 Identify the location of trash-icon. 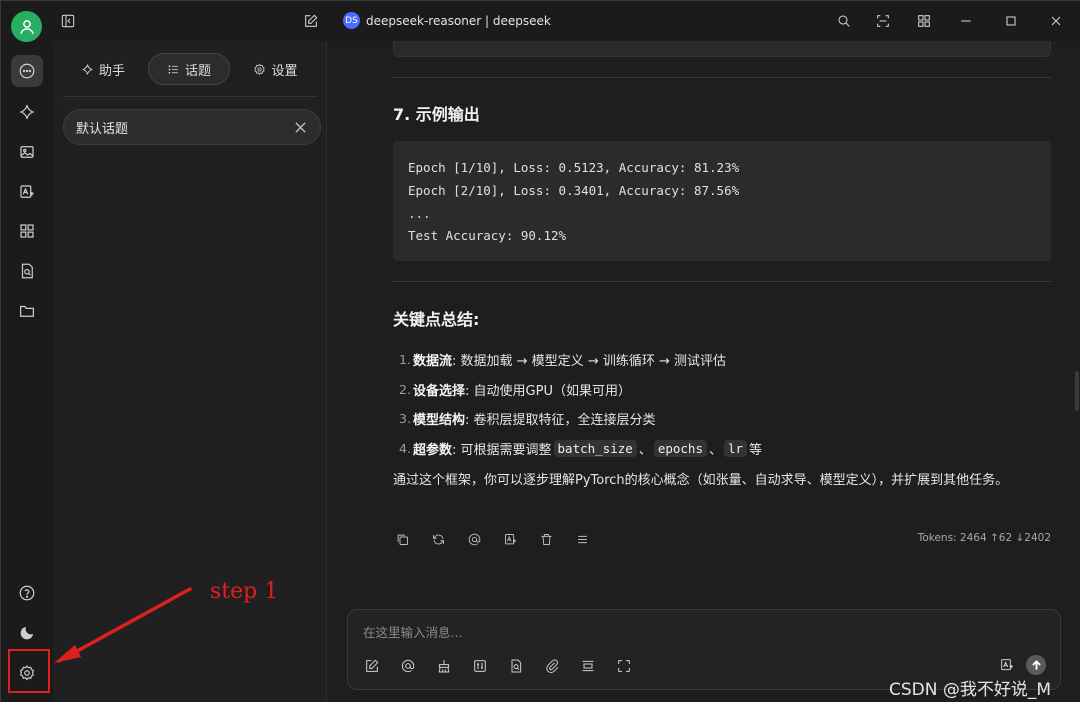
(546, 539).